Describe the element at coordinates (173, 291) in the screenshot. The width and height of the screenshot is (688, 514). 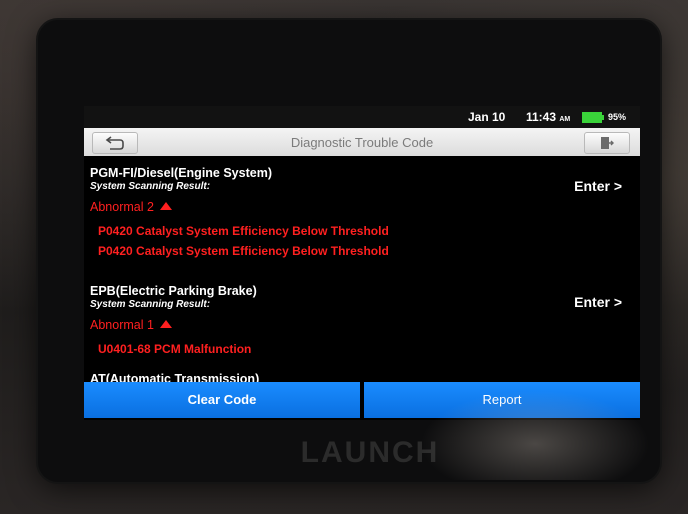
I see `system-name: EPB(Electric Parking Brake)` at that location.